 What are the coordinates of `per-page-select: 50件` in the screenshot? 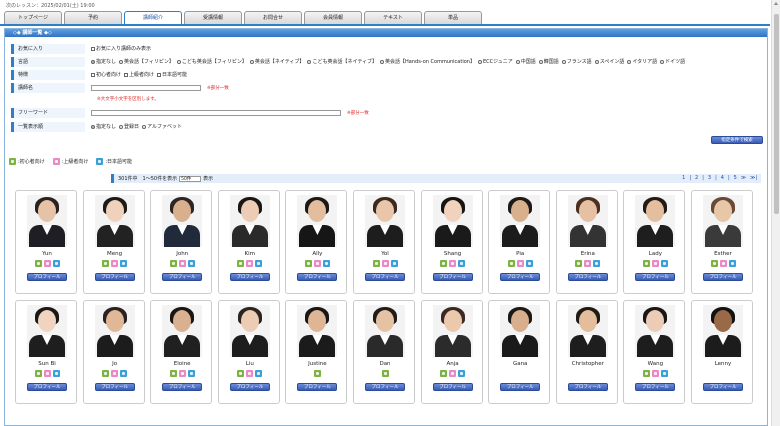 It's located at (190, 178).